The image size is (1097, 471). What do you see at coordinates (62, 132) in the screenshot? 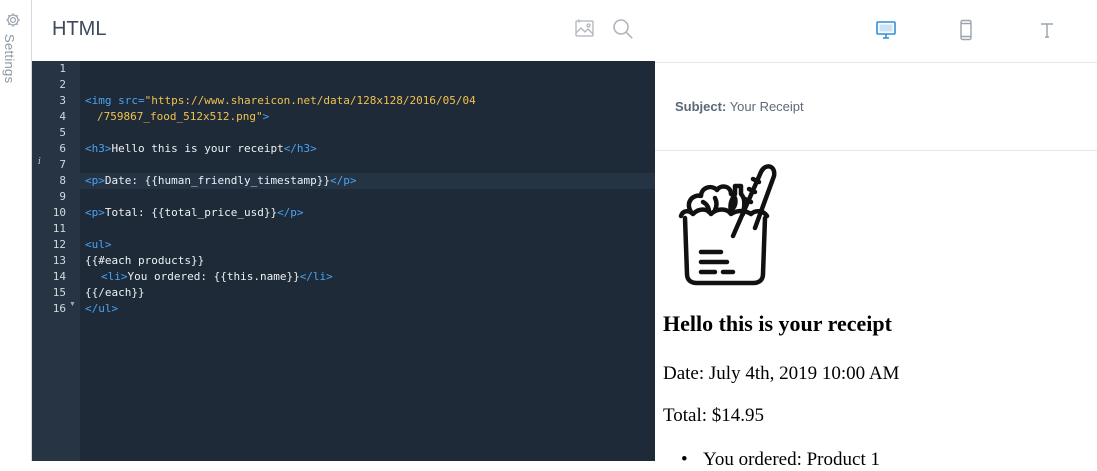
I see `line-number: 5` at bounding box center [62, 132].